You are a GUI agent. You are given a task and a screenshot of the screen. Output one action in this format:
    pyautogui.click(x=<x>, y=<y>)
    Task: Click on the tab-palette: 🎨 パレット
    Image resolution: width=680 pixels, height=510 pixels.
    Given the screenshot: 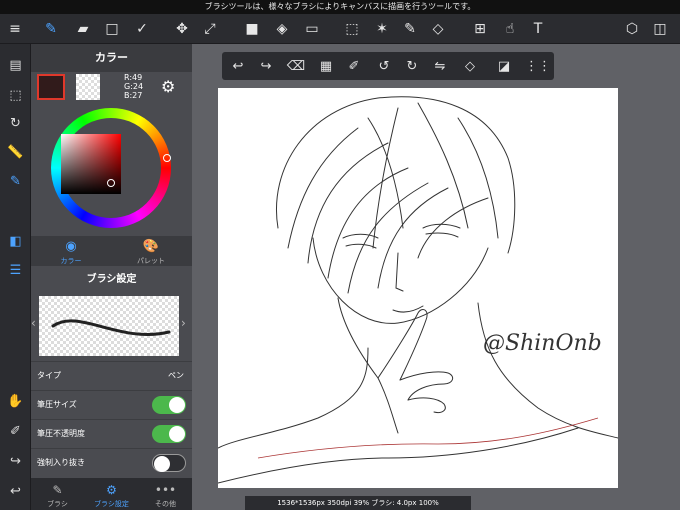 What is the action you would take?
    pyautogui.click(x=151, y=251)
    